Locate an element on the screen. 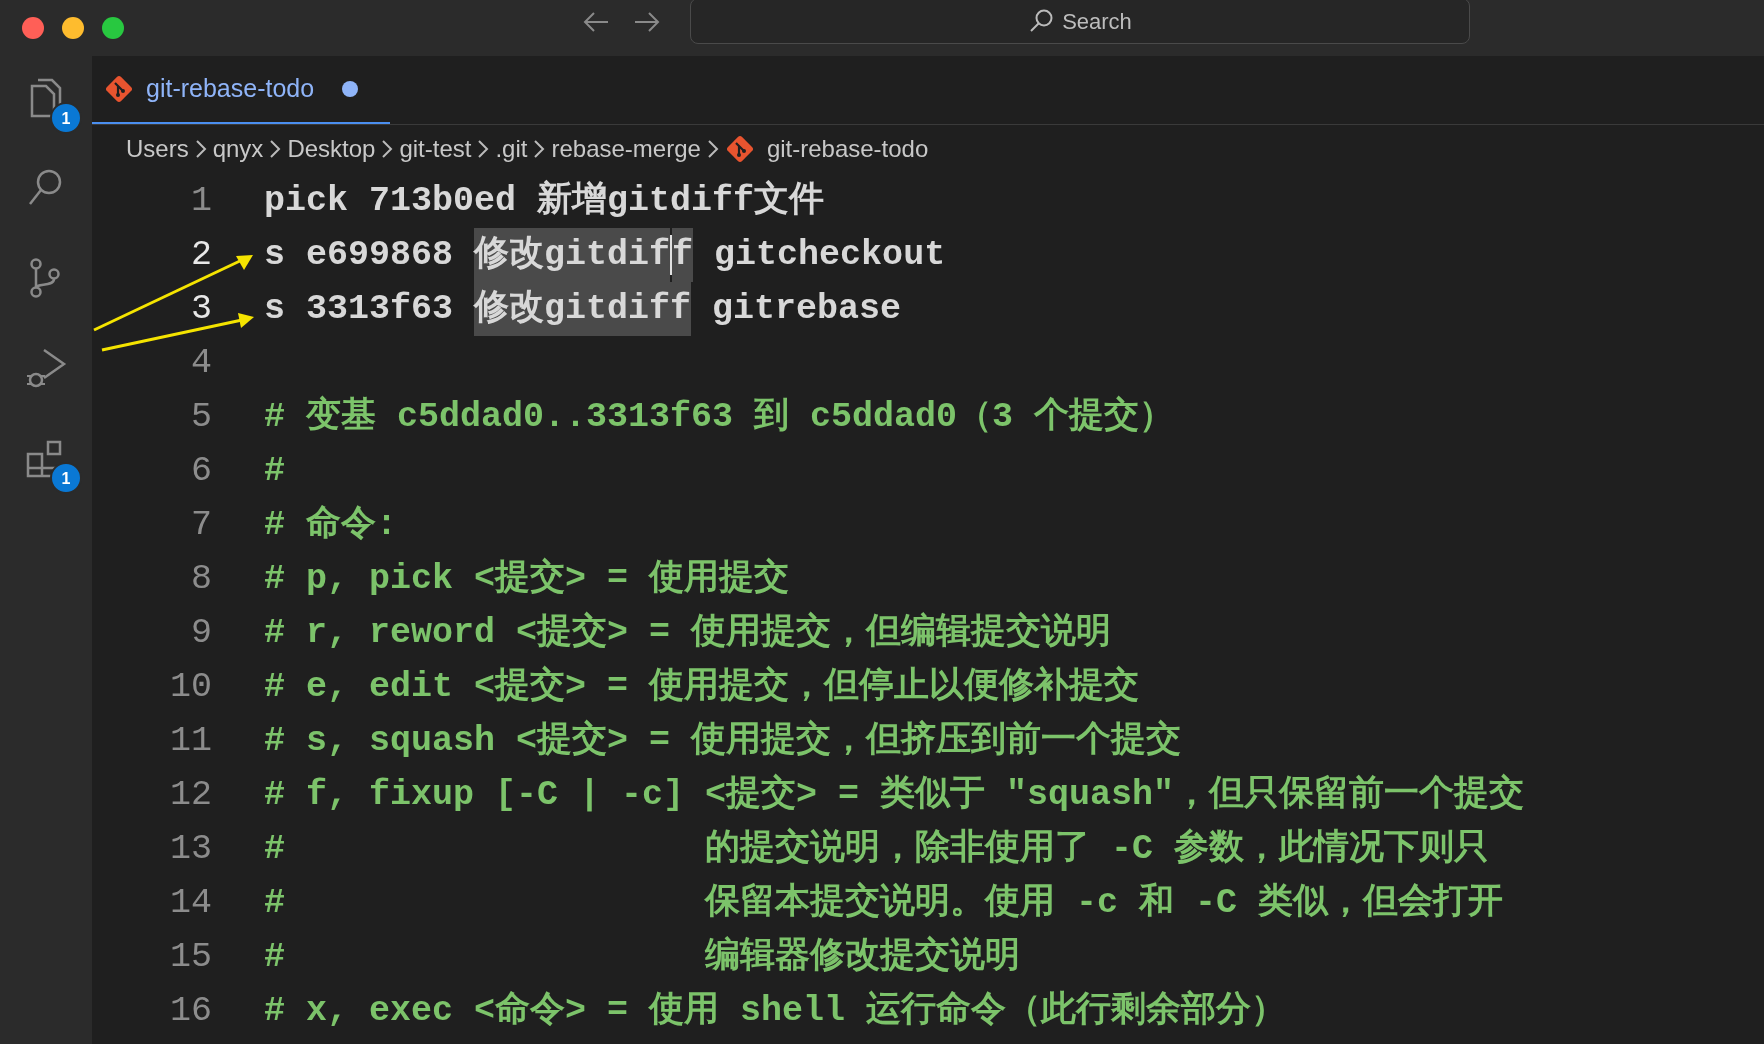  line-number: 2 is located at coordinates (201, 255).